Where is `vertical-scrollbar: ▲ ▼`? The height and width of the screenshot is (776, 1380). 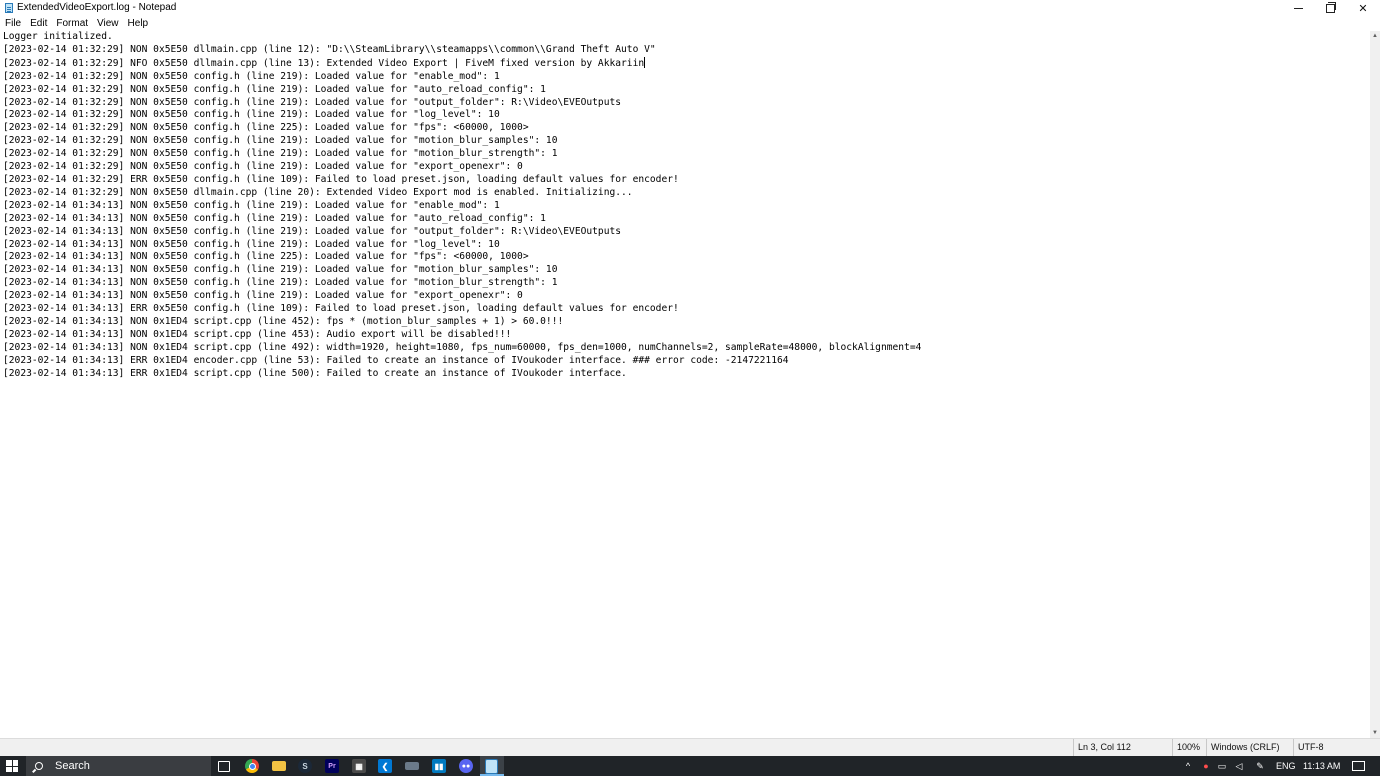
vertical-scrollbar: ▲ ▼ is located at coordinates (1375, 384).